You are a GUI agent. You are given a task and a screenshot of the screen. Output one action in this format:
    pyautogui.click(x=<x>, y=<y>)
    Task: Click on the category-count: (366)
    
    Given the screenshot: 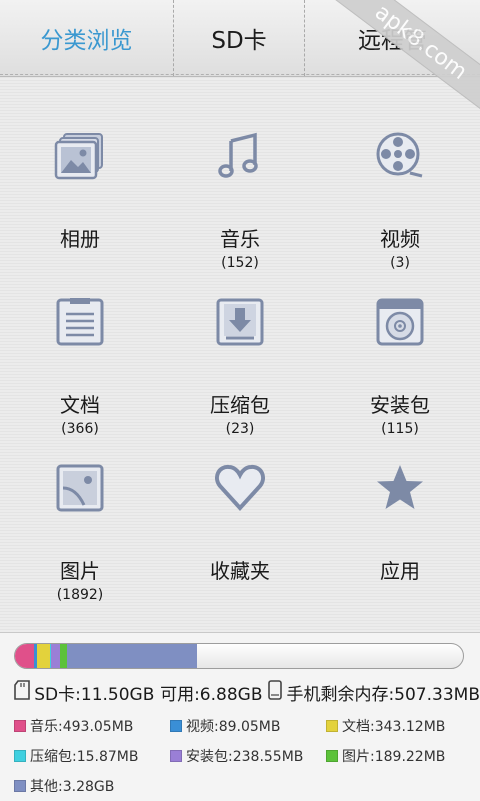 What is the action you would take?
    pyautogui.click(x=80, y=429)
    